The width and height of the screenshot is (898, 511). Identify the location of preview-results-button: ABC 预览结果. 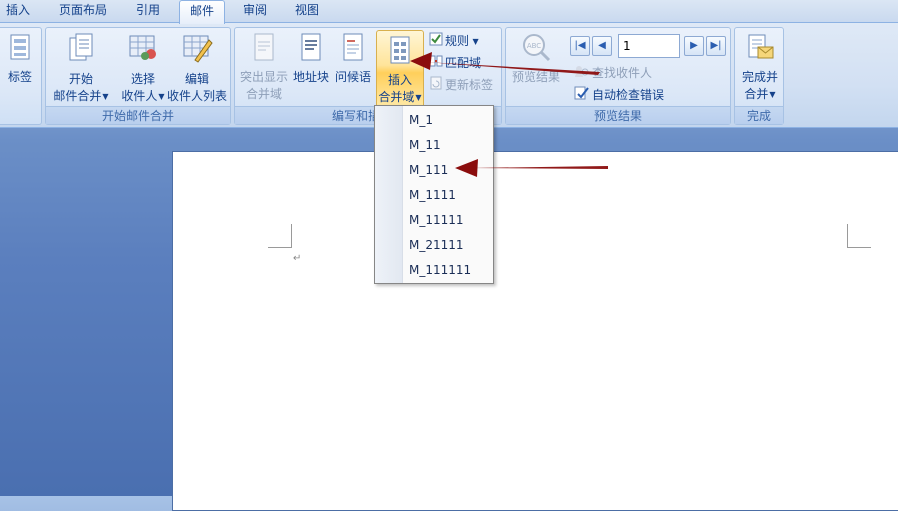
(536, 59).